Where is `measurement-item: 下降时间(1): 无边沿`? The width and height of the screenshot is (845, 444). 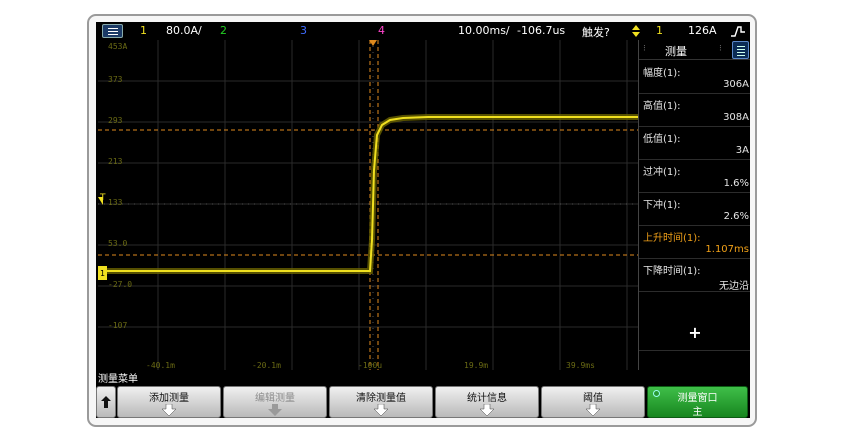 measurement-item: 下降时间(1): 无边沿 is located at coordinates (694, 275).